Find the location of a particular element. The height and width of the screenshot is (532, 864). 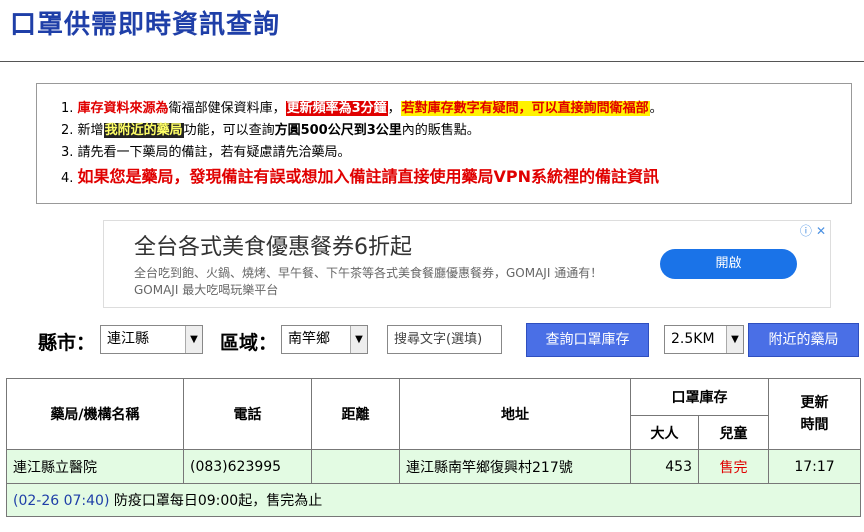

notice-4-number: 4. is located at coordinates (67, 178).